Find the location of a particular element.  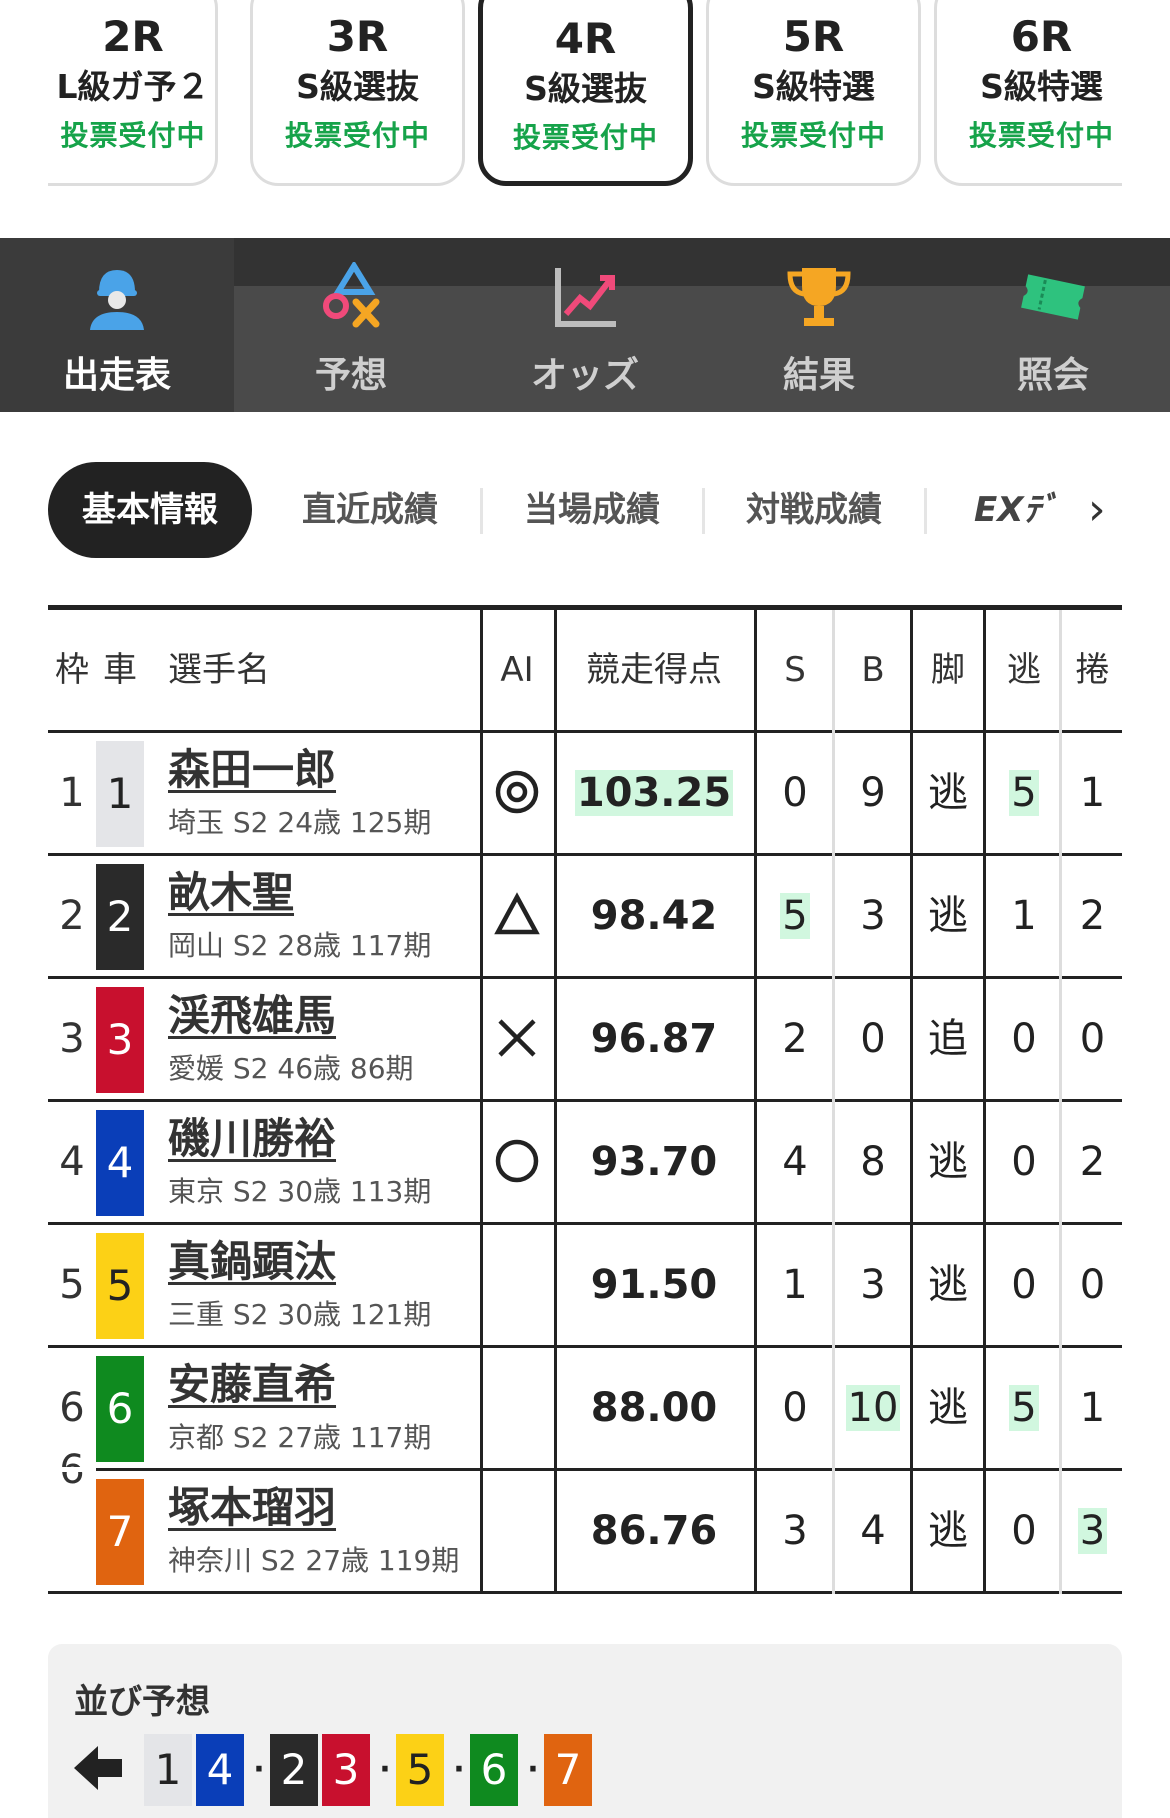

cell-s: 1 is located at coordinates (795, 1285).